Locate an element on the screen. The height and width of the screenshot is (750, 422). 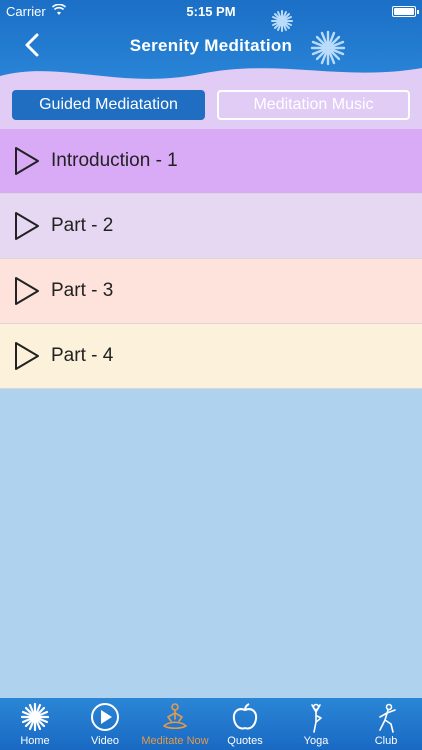
apple-outline-icon is located at coordinates (245, 716).